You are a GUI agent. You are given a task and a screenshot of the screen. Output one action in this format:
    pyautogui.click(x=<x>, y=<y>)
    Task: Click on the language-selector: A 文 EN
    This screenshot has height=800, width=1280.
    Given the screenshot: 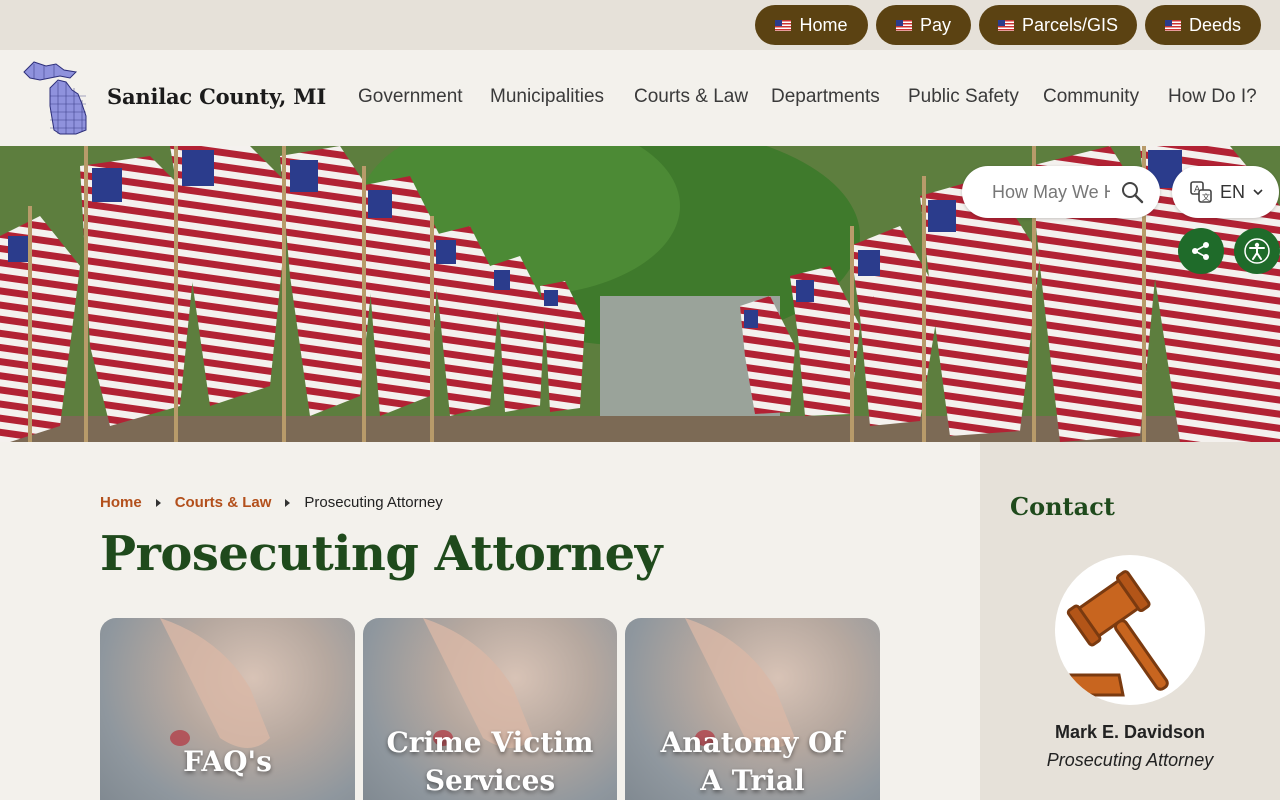 What is the action you would take?
    pyautogui.click(x=1225, y=192)
    